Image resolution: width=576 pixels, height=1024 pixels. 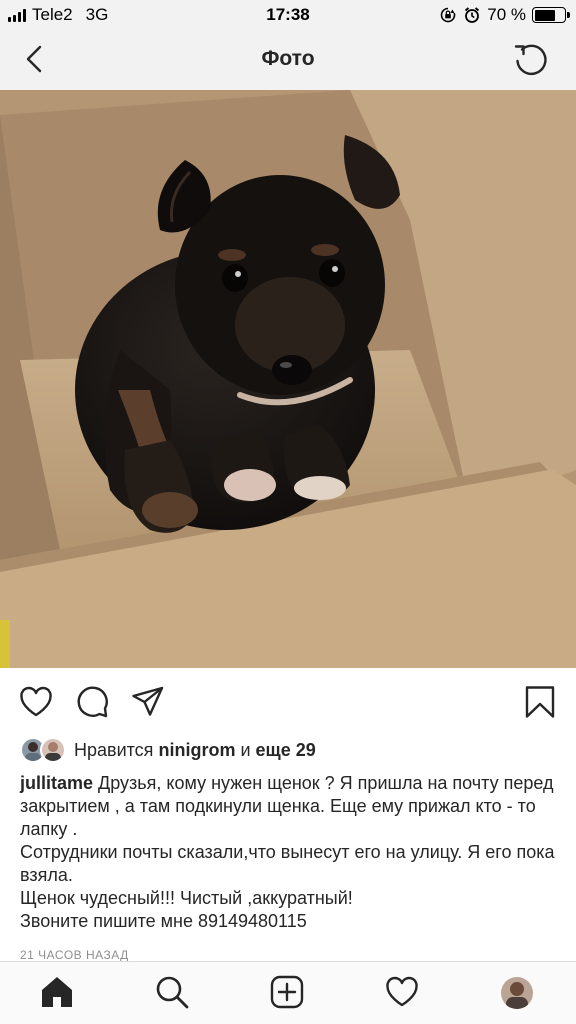 I want to click on orientation-lock-icon, so click(x=448, y=15).